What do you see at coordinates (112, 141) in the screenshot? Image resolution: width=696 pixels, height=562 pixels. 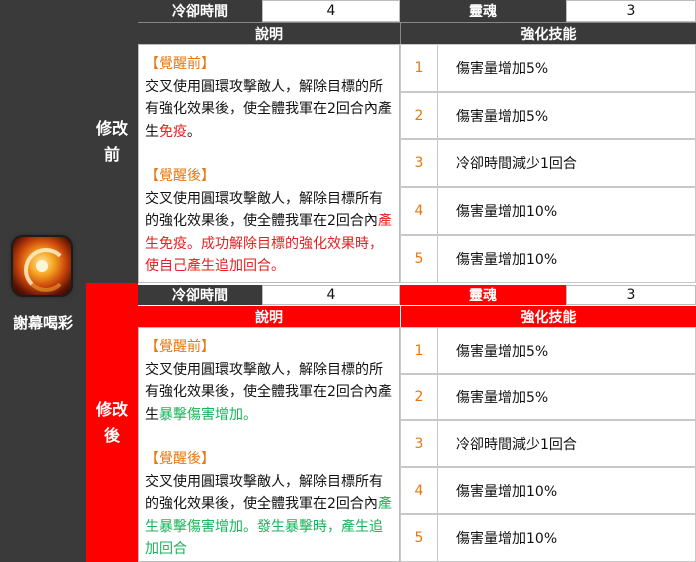 I see `section-label-before: 修改前` at bounding box center [112, 141].